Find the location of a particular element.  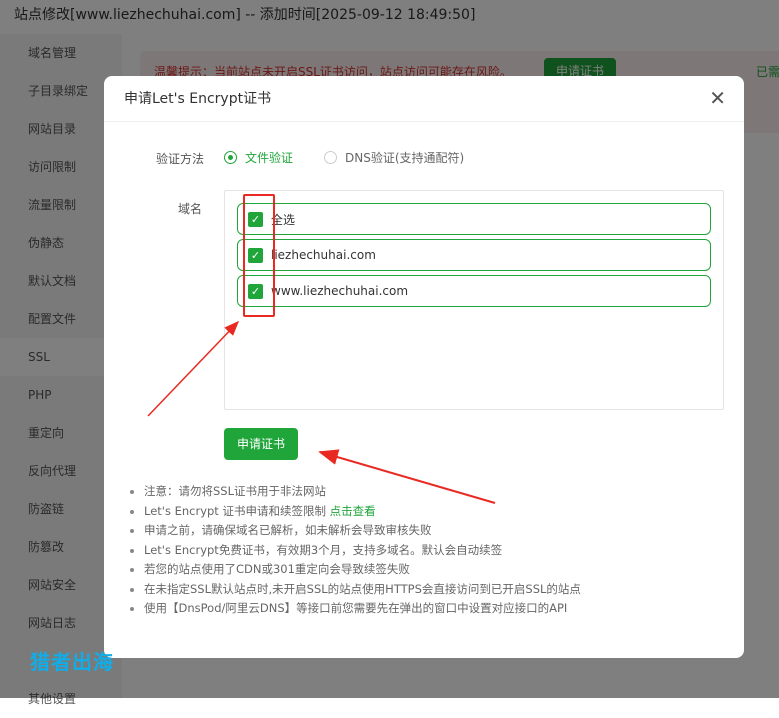

watermark: 猎者出海 is located at coordinates (72, 662).